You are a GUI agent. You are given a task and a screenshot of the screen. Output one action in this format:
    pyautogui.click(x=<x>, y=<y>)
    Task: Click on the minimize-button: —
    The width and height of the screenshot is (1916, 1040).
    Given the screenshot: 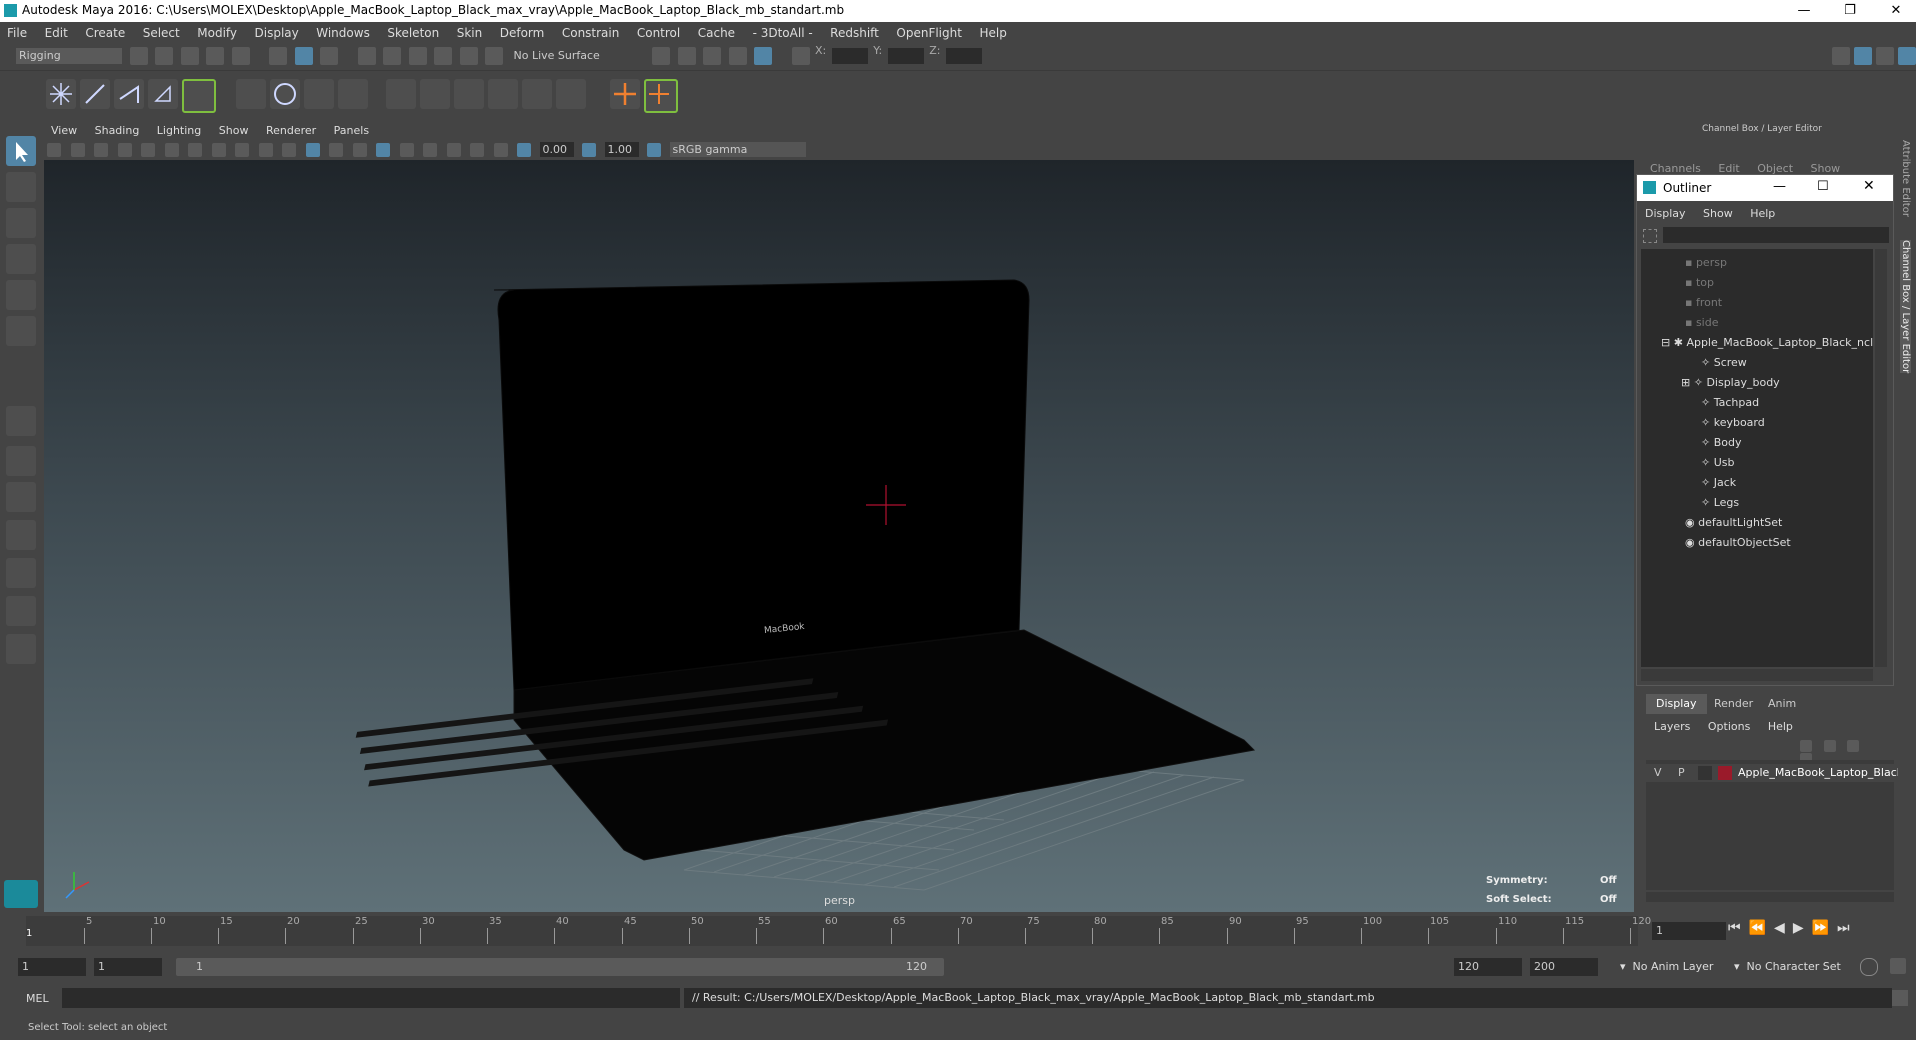 What is the action you would take?
    pyautogui.click(x=1804, y=11)
    